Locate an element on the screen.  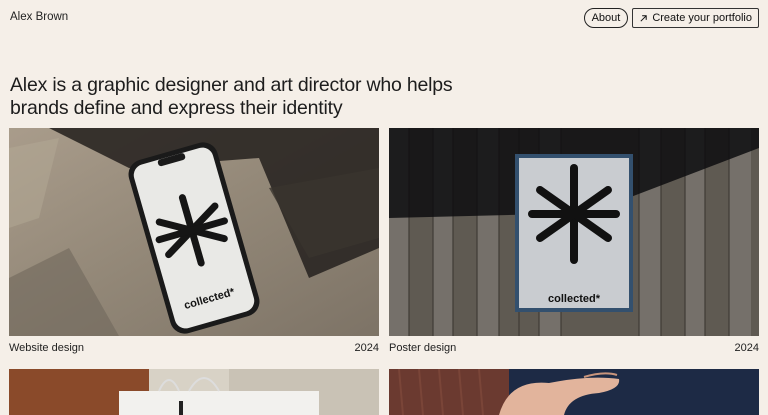
project-caption: Poster design 2024 is located at coordinates (574, 348).